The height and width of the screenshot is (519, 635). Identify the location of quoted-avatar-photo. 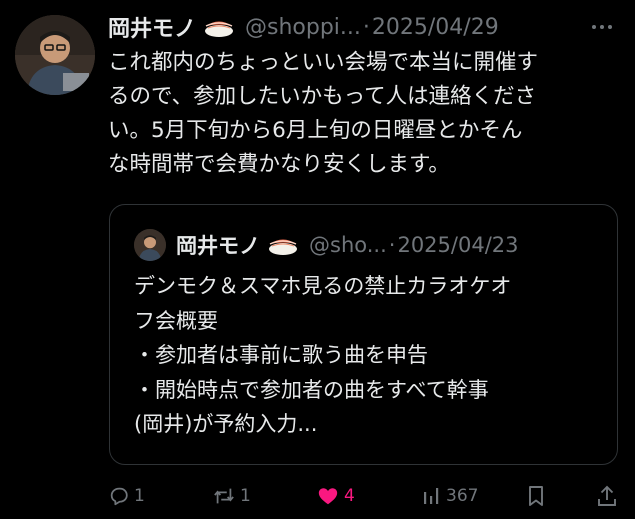
(150, 245).